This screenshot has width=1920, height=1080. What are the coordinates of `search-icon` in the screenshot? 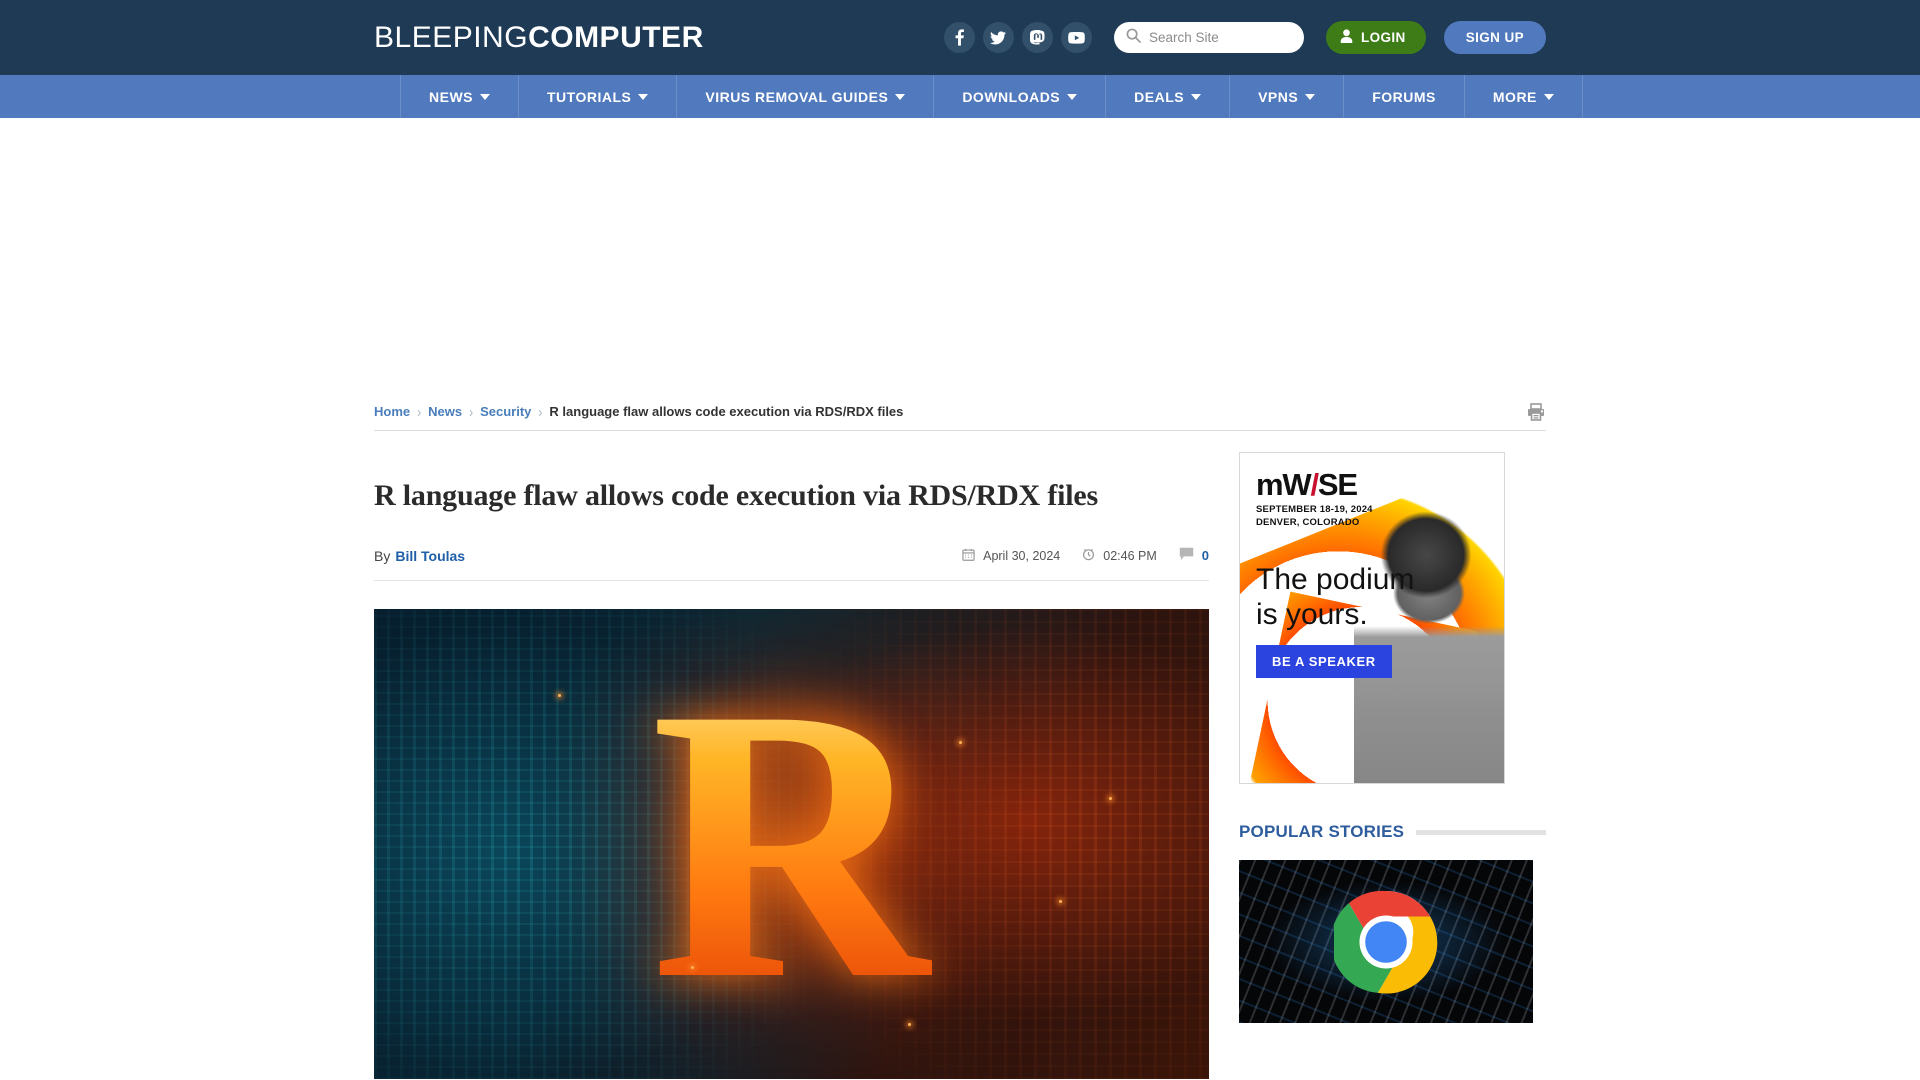 It's located at (1133, 38).